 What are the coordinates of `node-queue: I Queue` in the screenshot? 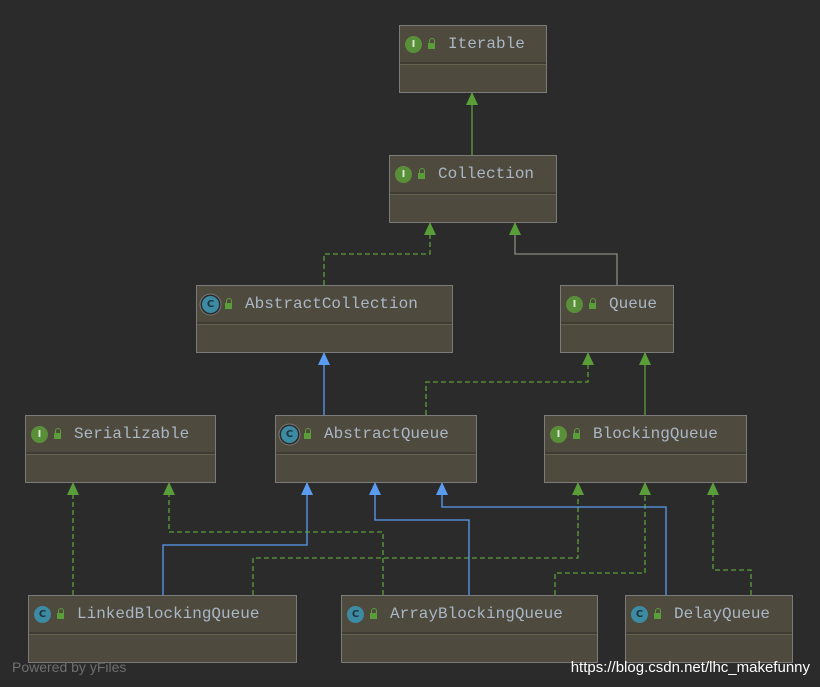 It's located at (617, 319).